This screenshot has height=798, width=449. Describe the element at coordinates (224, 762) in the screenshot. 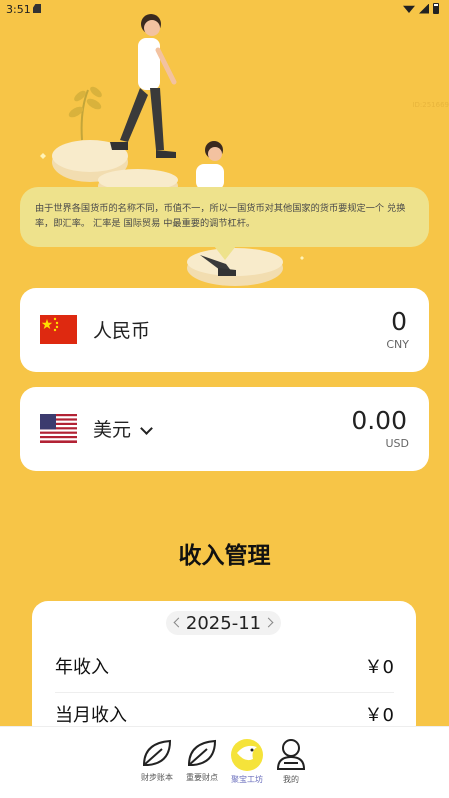

I see `bottom-nav: 财步账本 重要财点 聚宝工坊 我的` at that location.